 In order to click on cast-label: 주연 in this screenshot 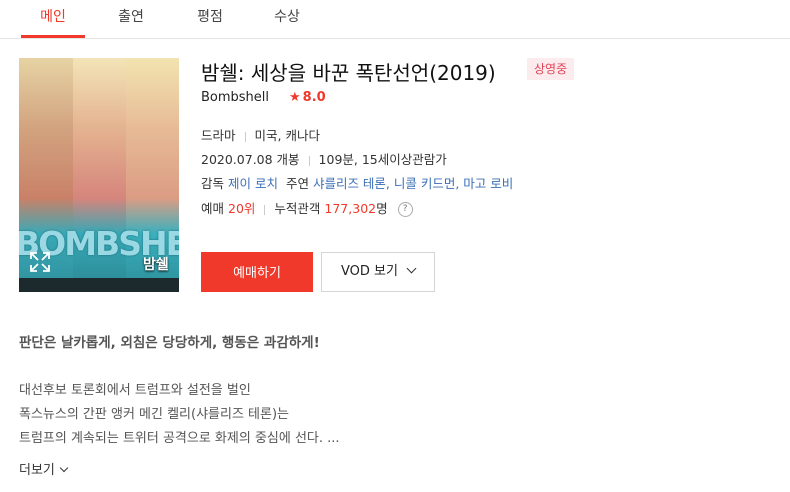, I will do `click(297, 183)`.